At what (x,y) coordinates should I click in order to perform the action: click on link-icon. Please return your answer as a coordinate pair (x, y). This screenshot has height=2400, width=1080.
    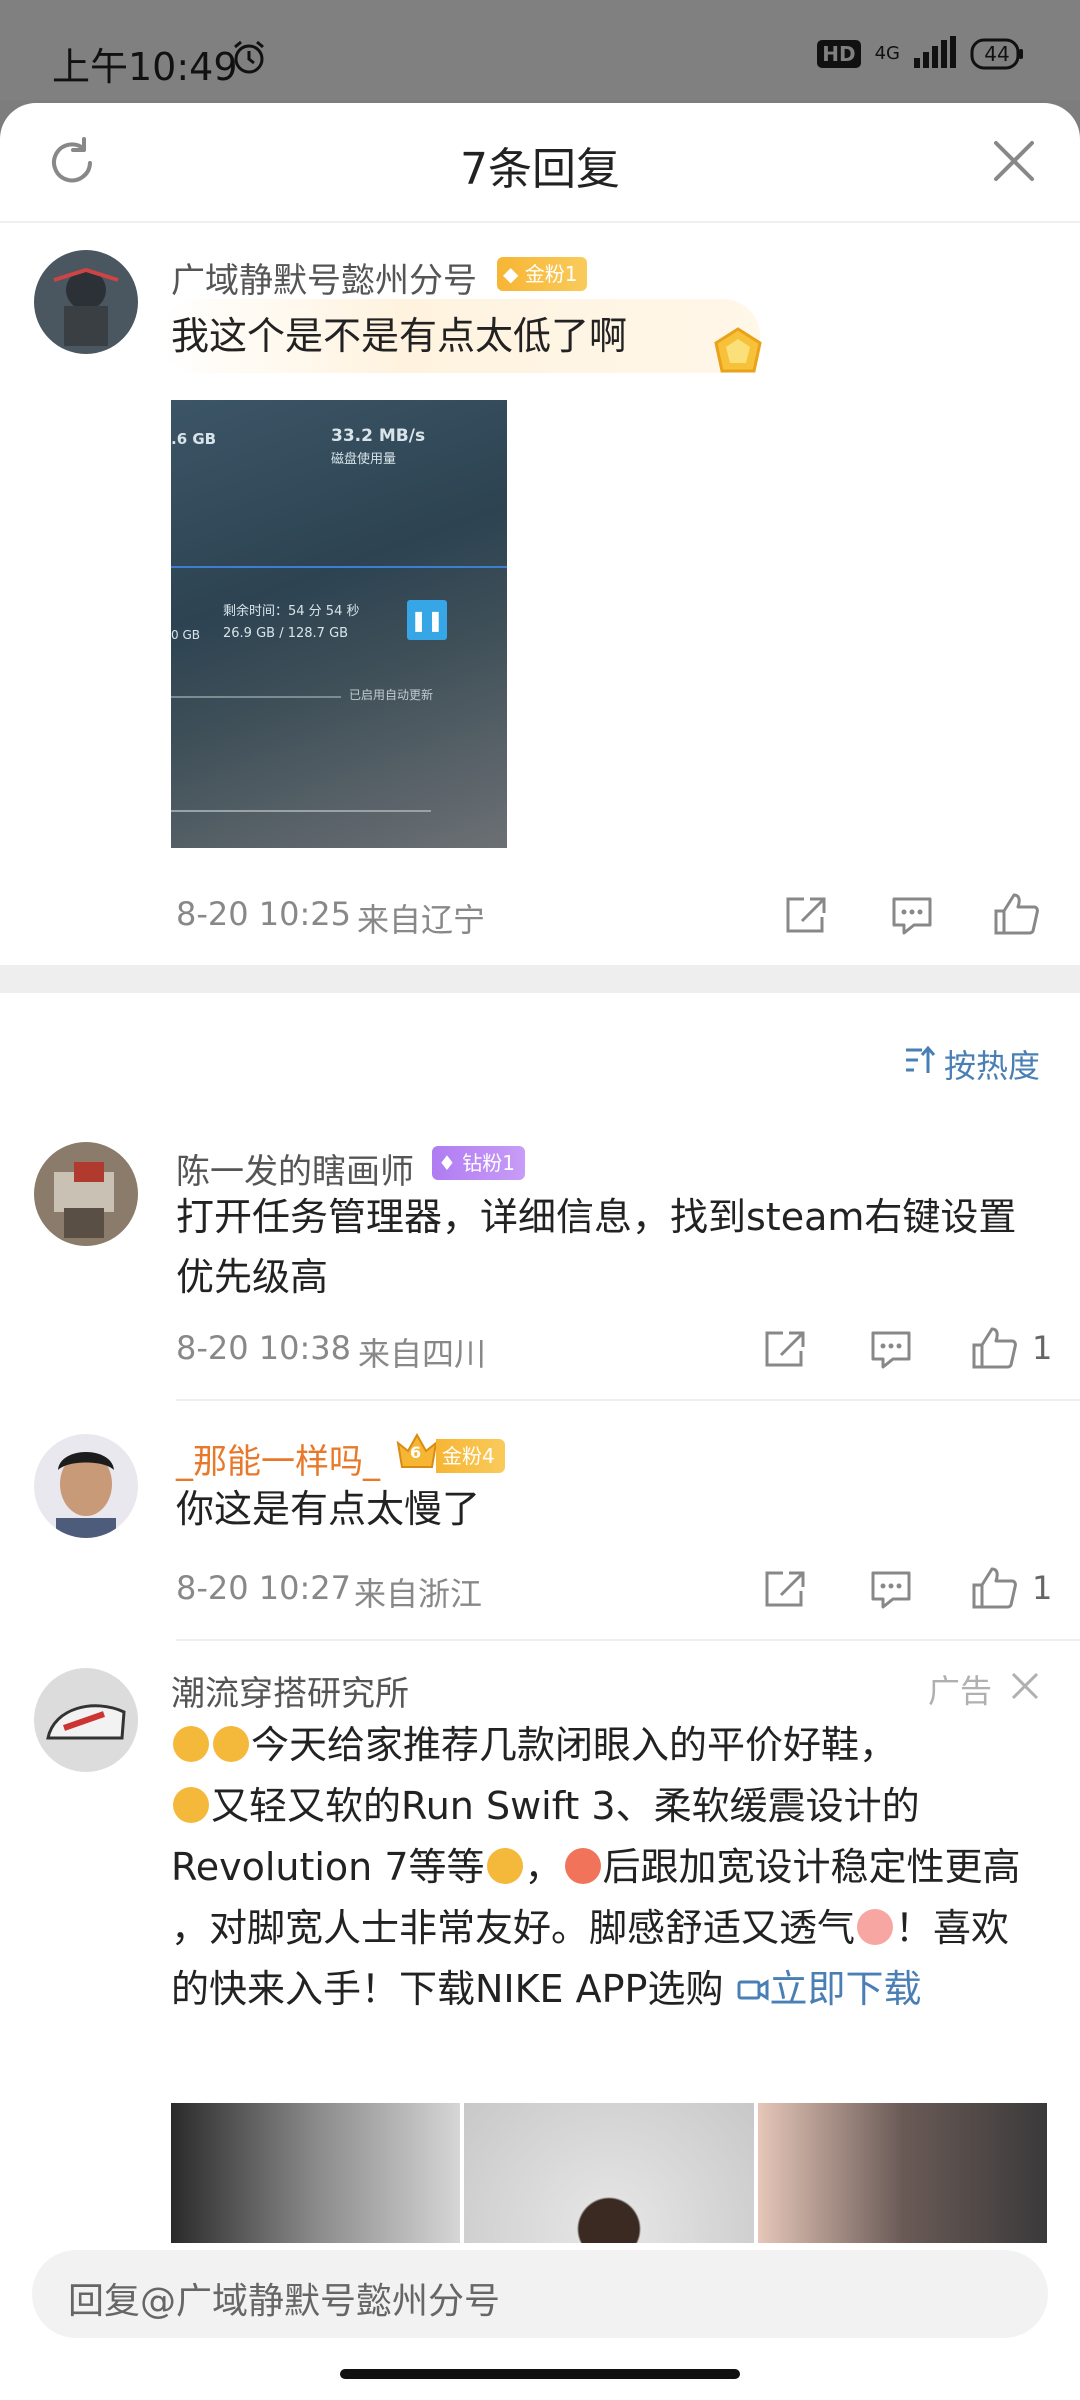
    Looking at the image, I should click on (753, 1990).